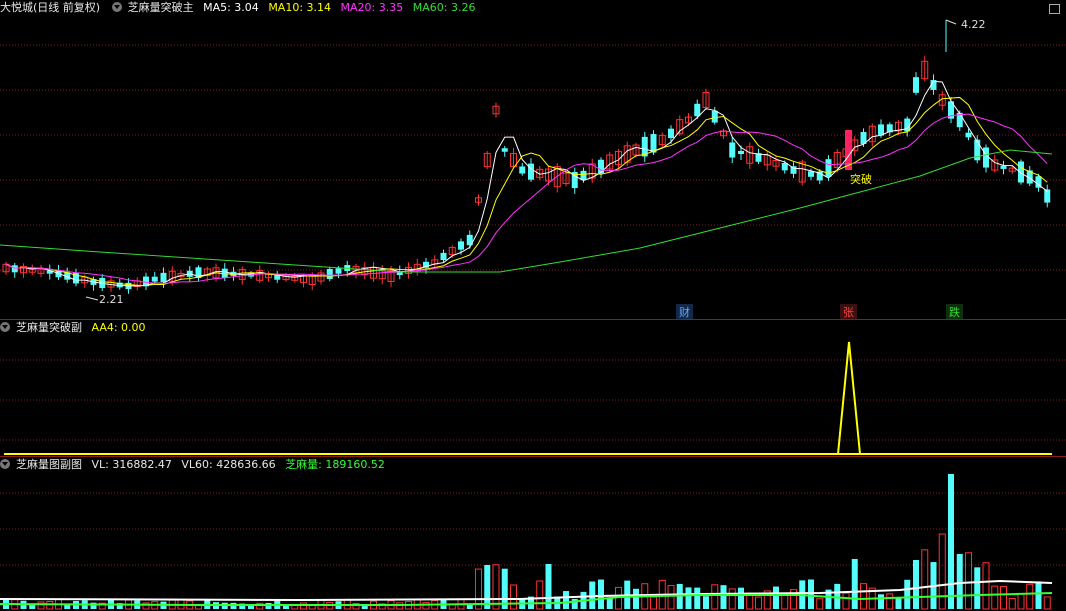  I want to click on marker-cai: 财, so click(684, 312).